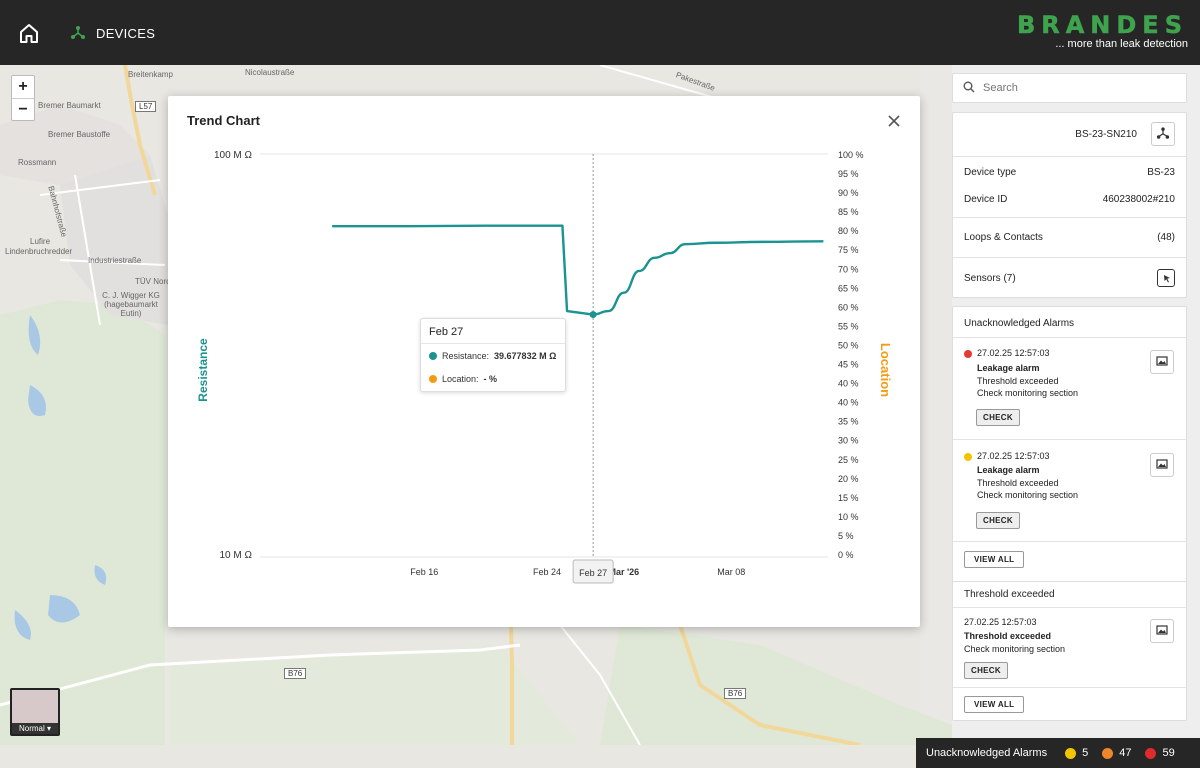  What do you see at coordinates (463, 379) in the screenshot?
I see `tooltip-location-row: Location: - %` at bounding box center [463, 379].